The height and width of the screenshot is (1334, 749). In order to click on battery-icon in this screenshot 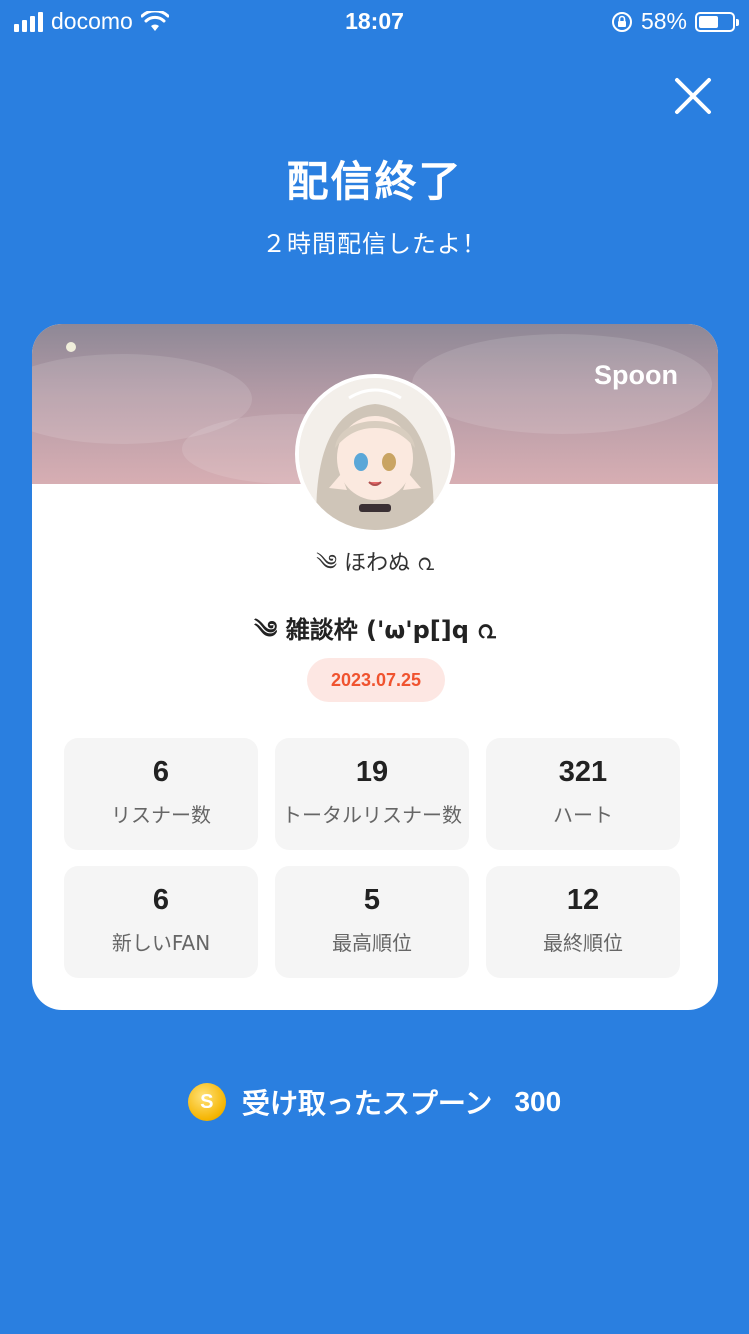, I will do `click(717, 21)`.